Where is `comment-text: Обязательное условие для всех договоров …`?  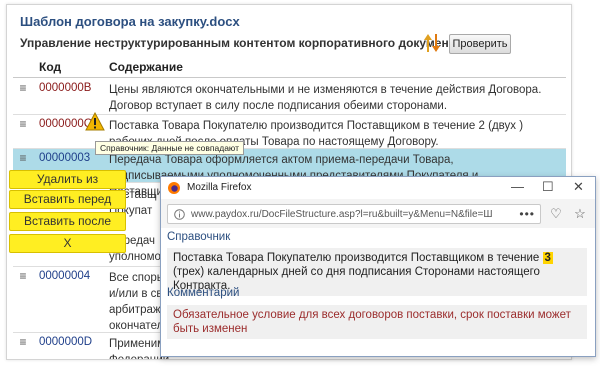 comment-text: Обязательное условие для всех договоров … is located at coordinates (377, 322).